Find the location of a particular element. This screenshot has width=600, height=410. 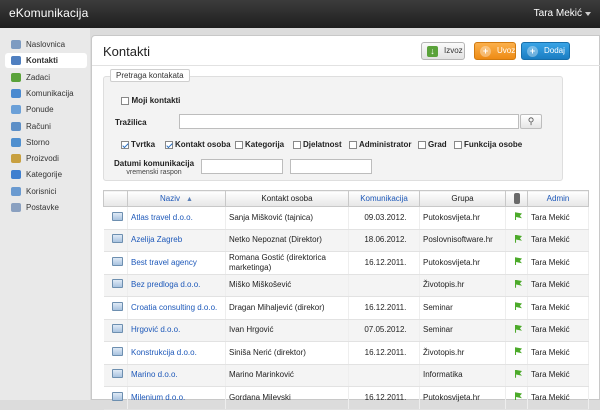

import-button: + Uvoz is located at coordinates (495, 51).